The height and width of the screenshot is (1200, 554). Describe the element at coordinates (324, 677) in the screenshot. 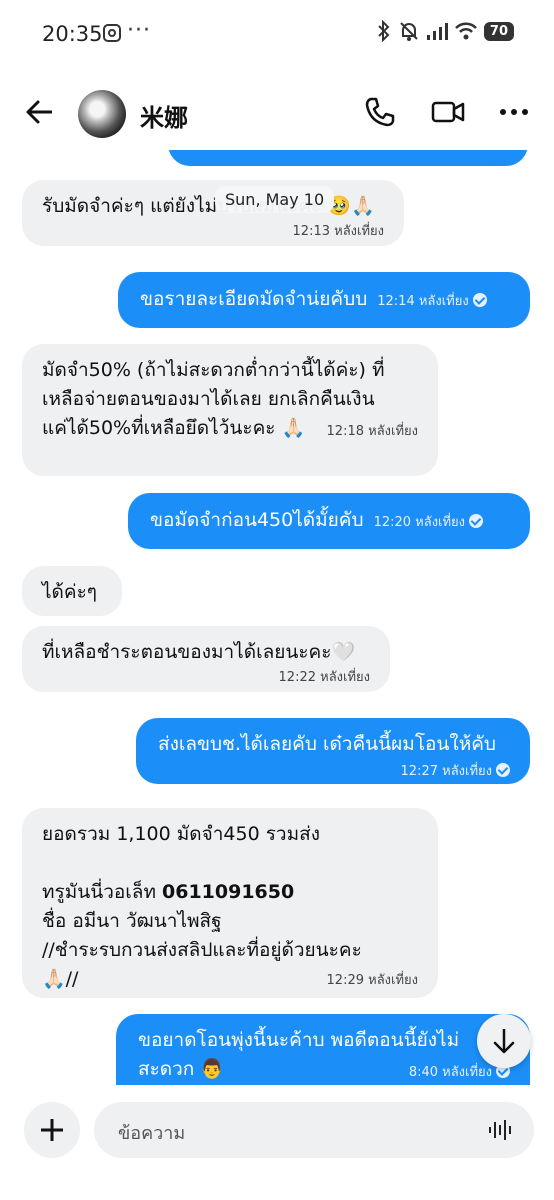

I see `message-time: 12:22 หลังเที่ยง` at that location.